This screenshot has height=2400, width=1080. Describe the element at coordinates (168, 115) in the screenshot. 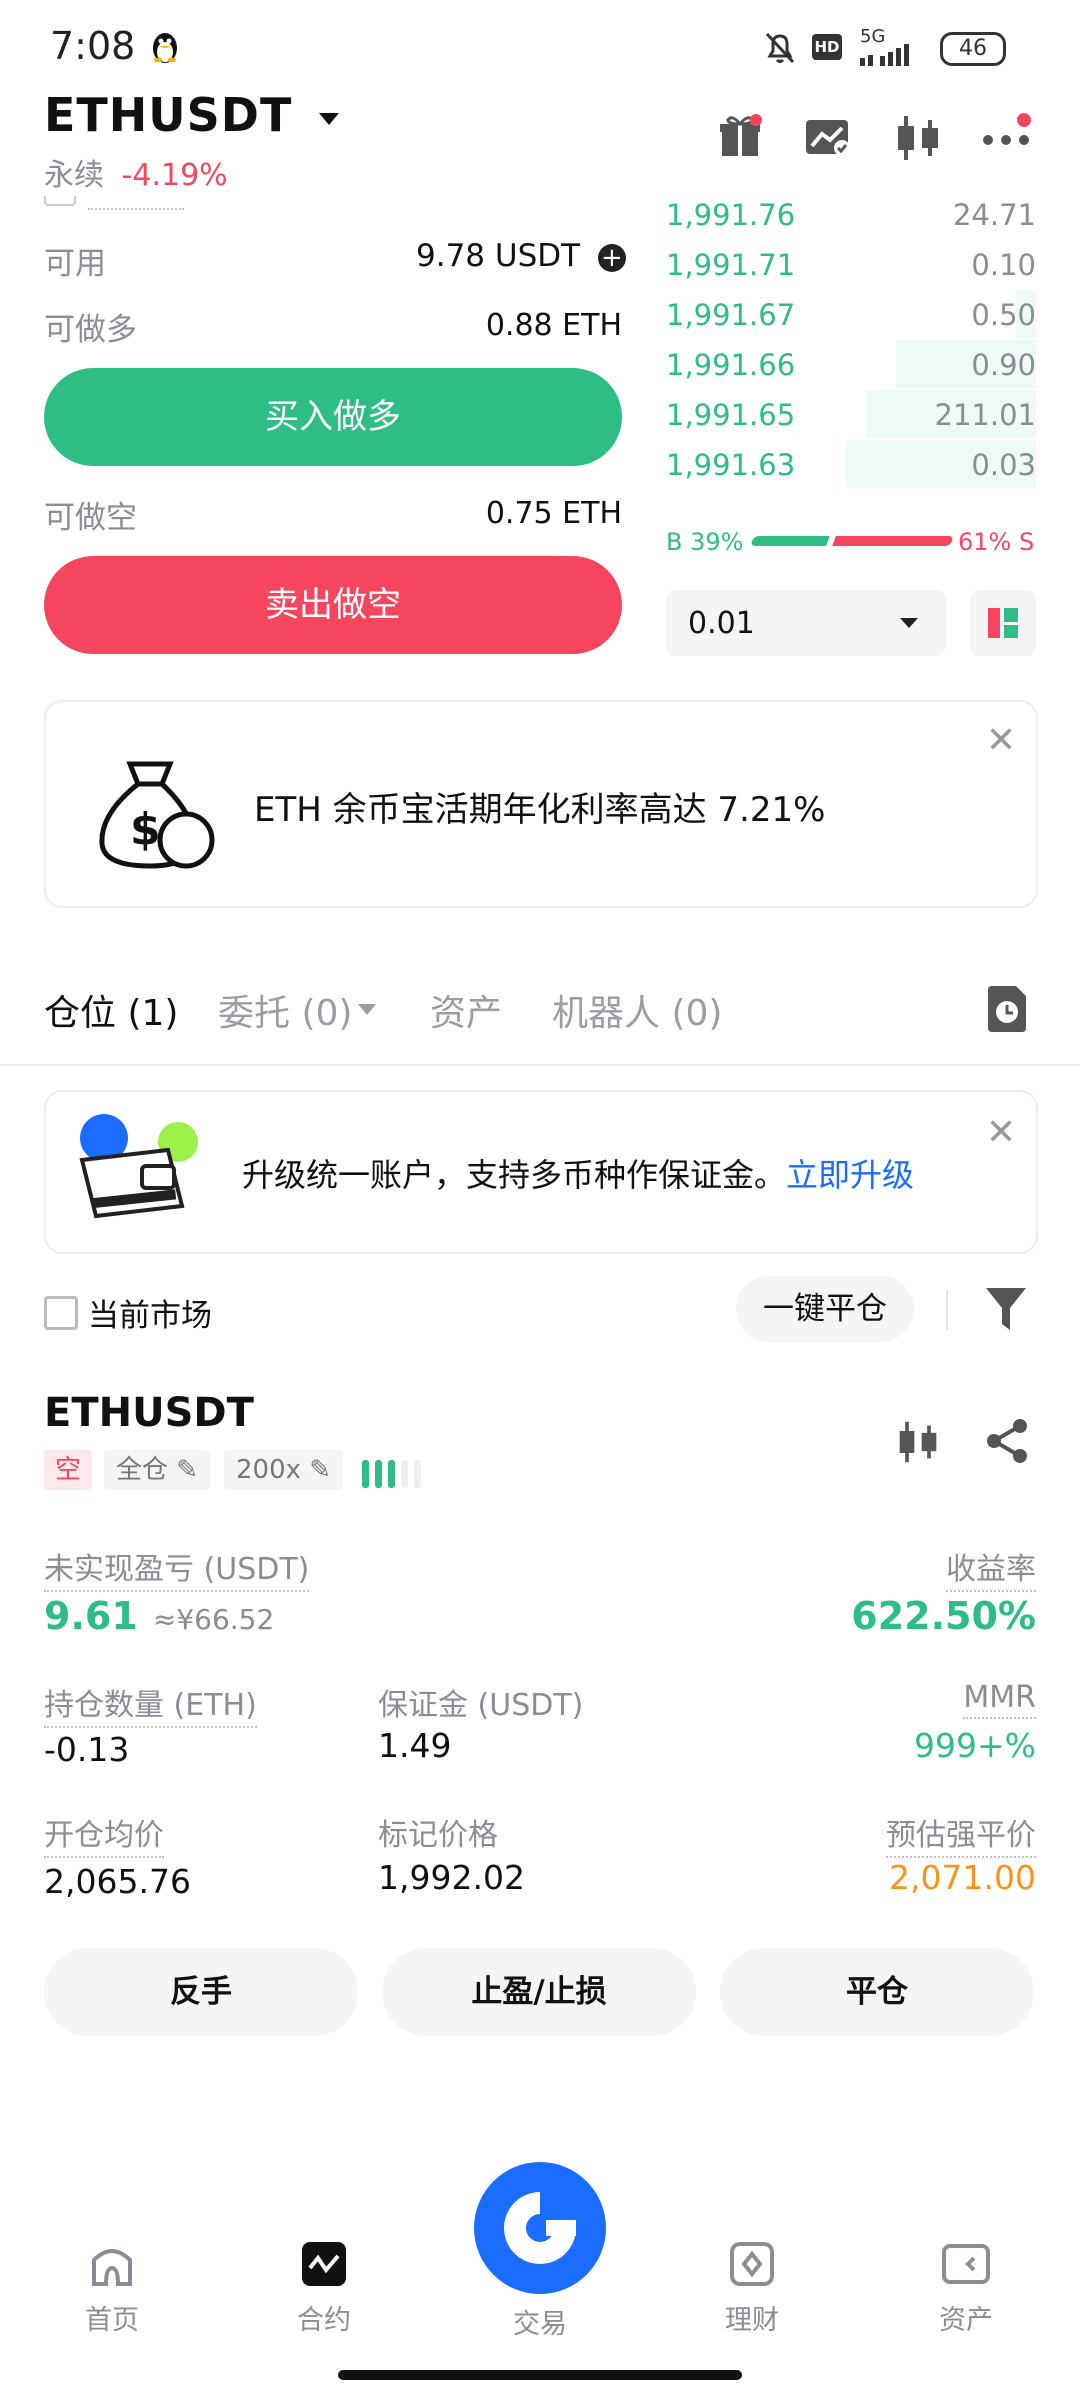

I see `pair-title: ETHUSDT` at that location.